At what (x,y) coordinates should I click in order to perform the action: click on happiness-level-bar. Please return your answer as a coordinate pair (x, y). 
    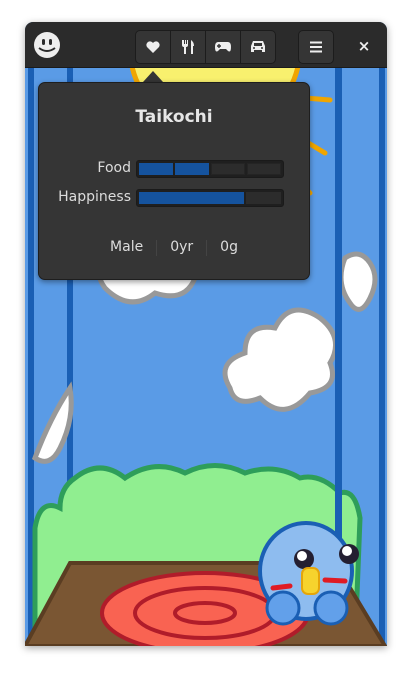
    Looking at the image, I should click on (210, 198).